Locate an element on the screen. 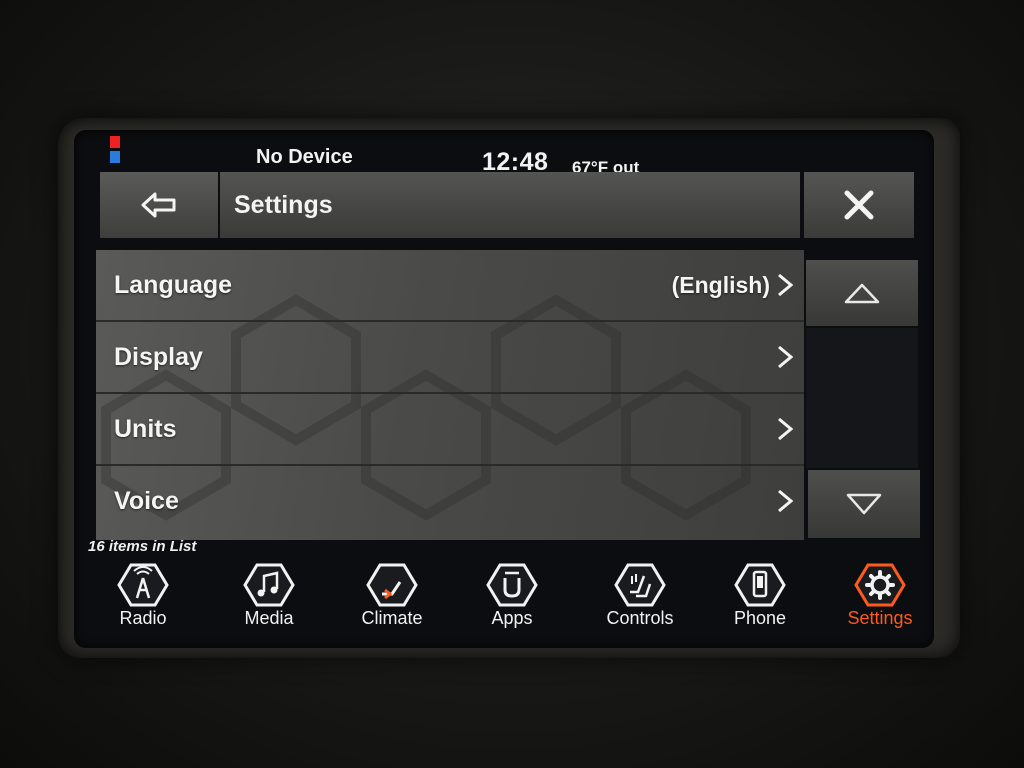  list-item-display: Display is located at coordinates (450, 358).